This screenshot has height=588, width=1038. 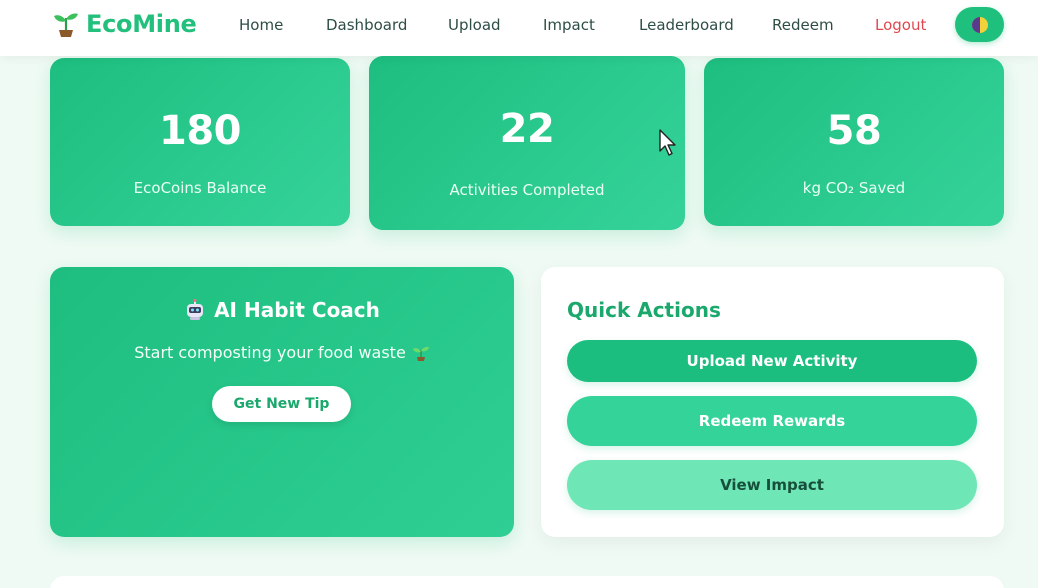 I want to click on stat-label: kg CO₂ Saved, so click(x=854, y=188).